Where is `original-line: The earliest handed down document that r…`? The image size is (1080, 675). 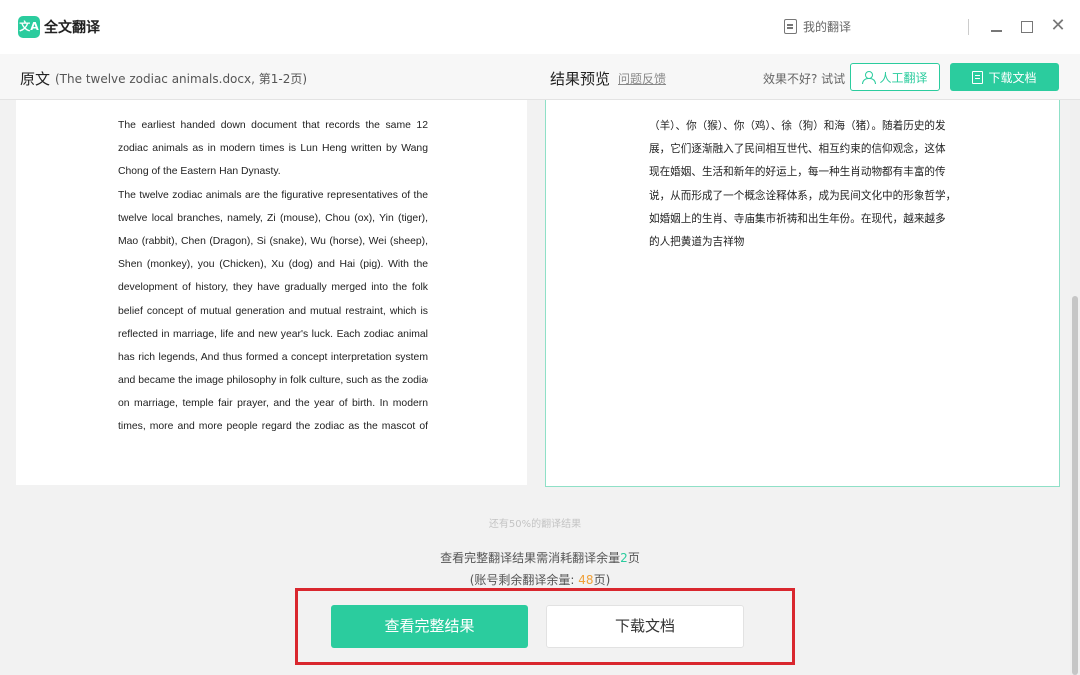 original-line: The earliest handed down document that r… is located at coordinates (273, 125).